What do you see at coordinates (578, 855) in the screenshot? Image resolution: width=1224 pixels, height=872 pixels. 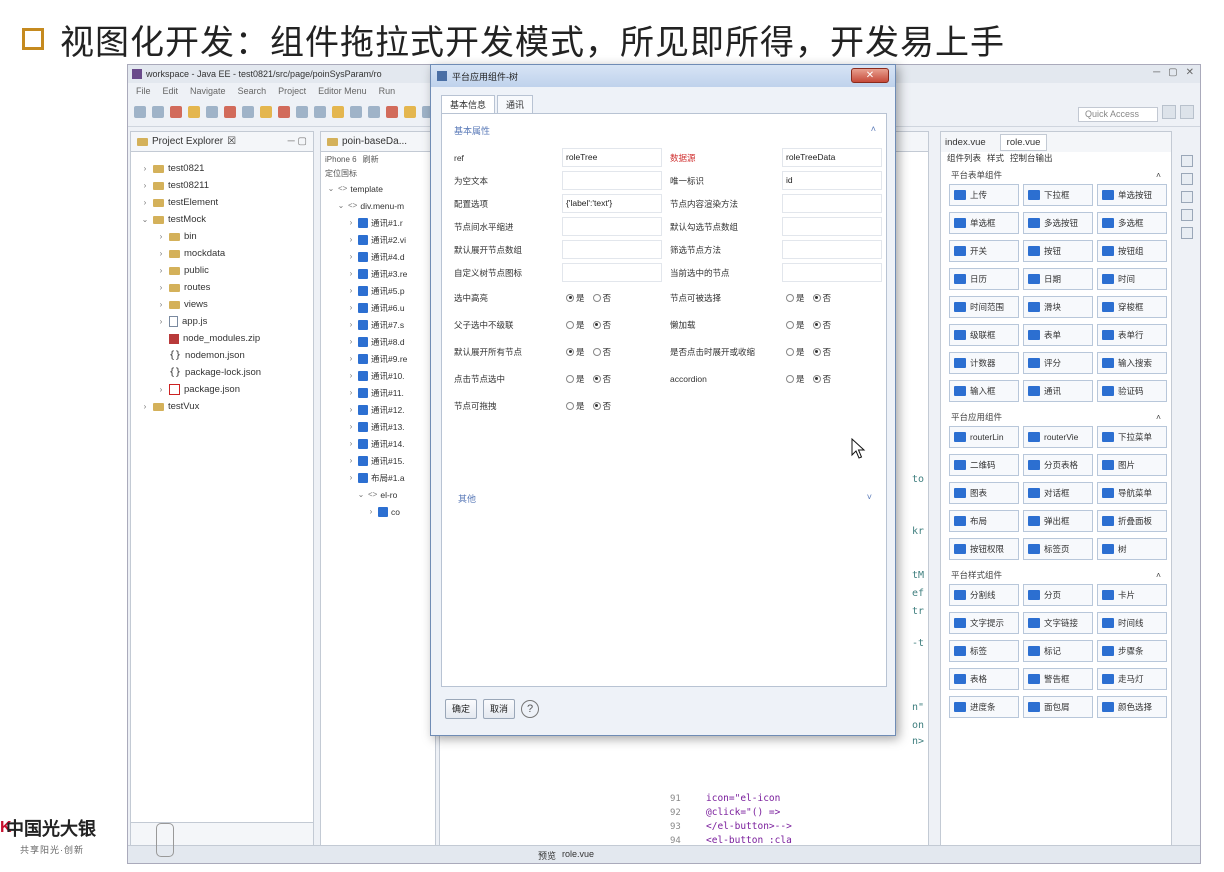 I see `bottom-tab: role.vue` at bounding box center [578, 855].